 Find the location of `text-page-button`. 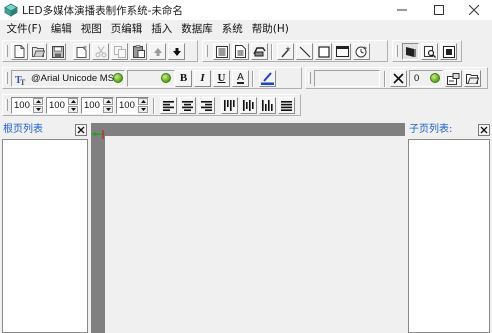

text-page-button is located at coordinates (221, 51).